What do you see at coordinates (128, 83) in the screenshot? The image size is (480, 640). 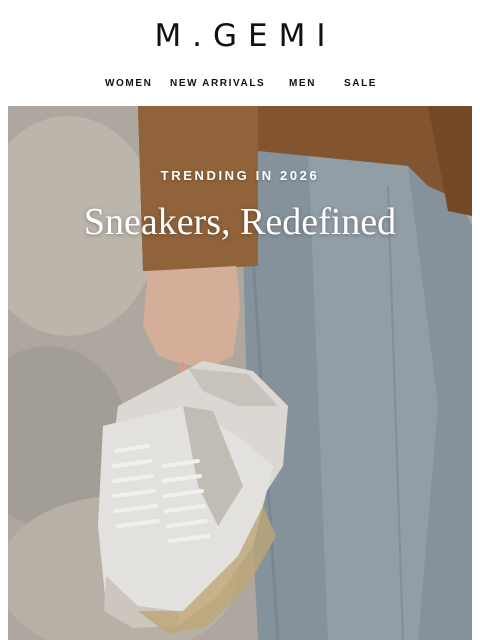 I see `nav-item-women: WOMEN` at bounding box center [128, 83].